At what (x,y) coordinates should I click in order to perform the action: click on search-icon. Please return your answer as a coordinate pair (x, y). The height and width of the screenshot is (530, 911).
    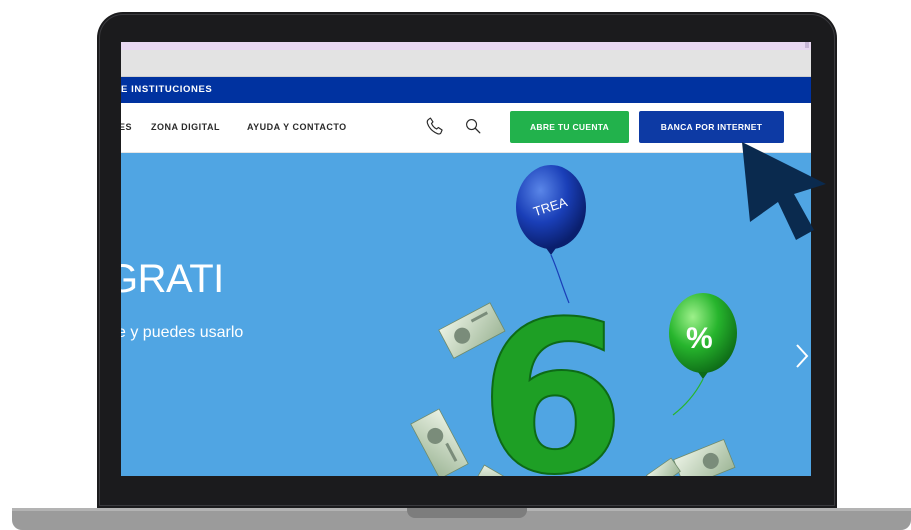
    Looking at the image, I should click on (473, 126).